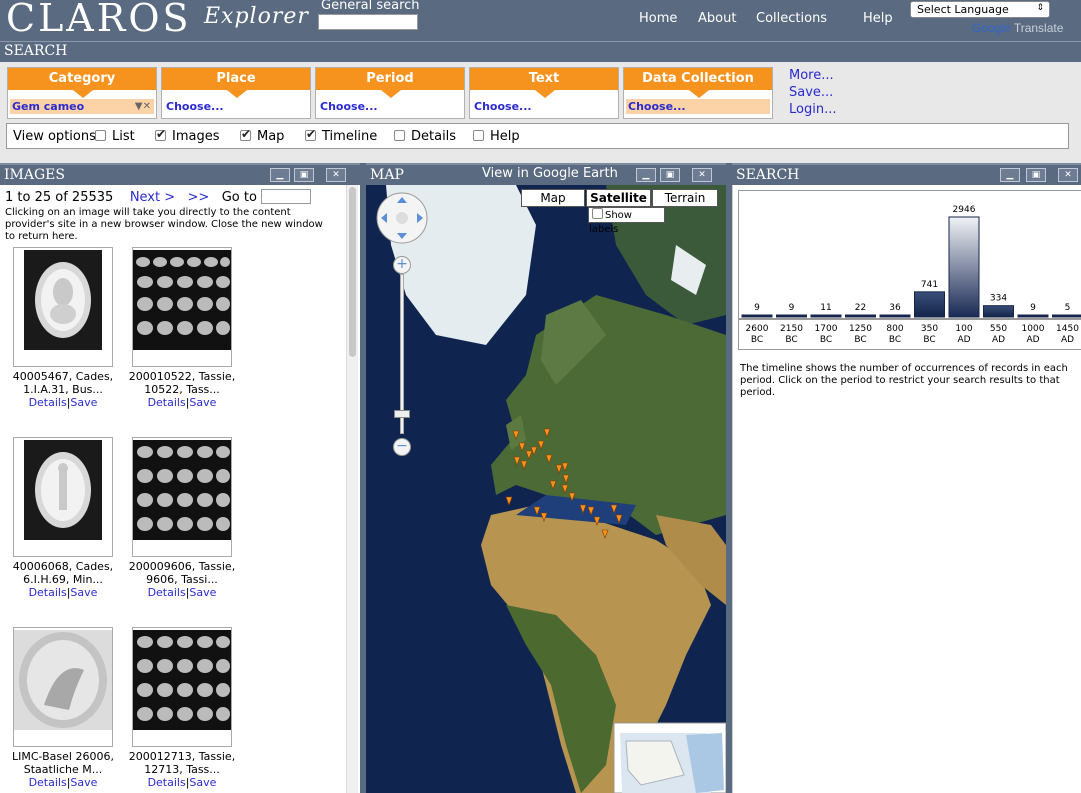  Describe the element at coordinates (143, 106) in the screenshot. I see `clear-icon: ▼✕` at that location.